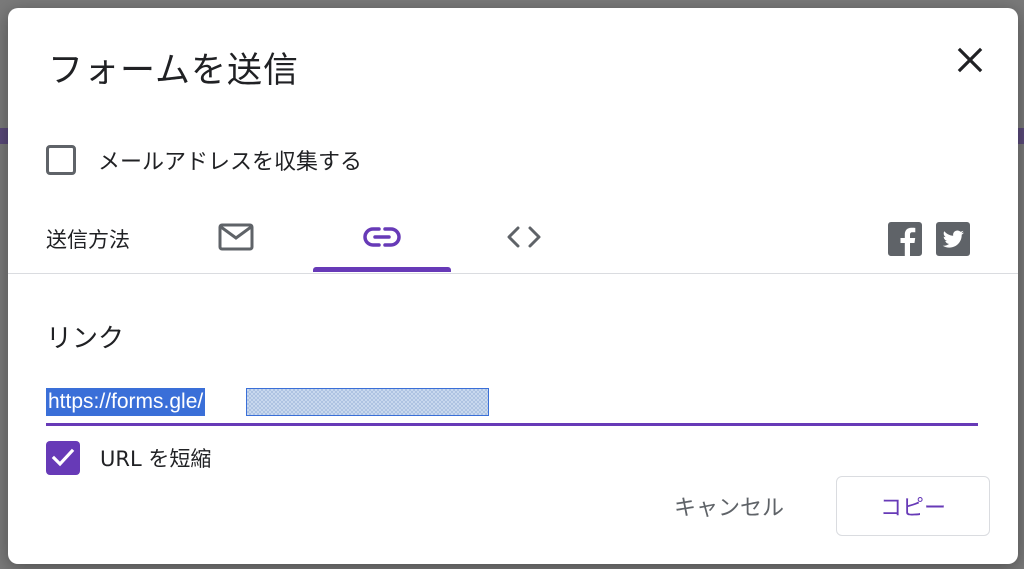 This screenshot has height=569, width=1024. What do you see at coordinates (88, 240) in the screenshot?
I see `send-via-label: 送信方法` at bounding box center [88, 240].